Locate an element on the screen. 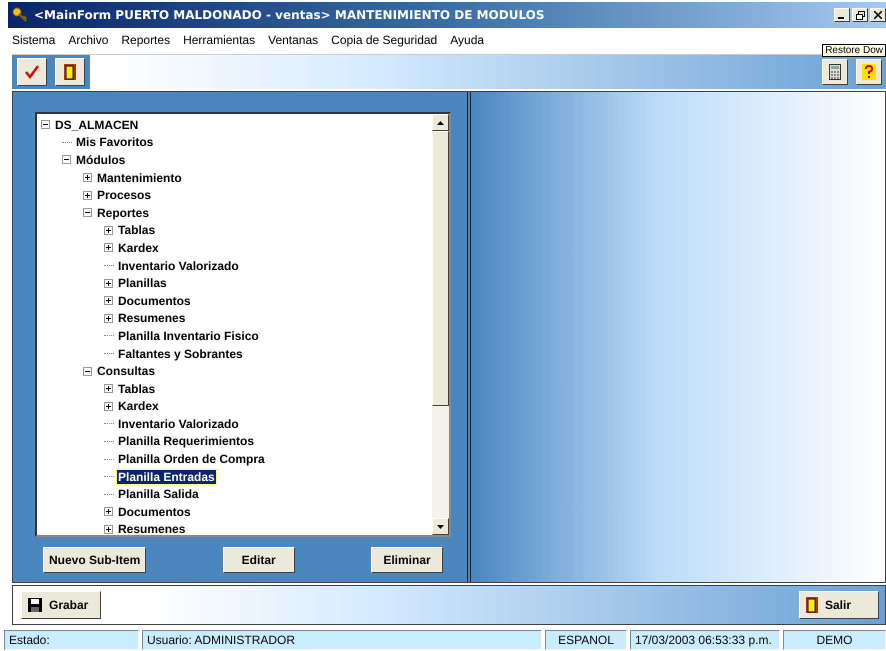  status-field: 17/03/2003 06:53:33 p.m. is located at coordinates (705, 640).